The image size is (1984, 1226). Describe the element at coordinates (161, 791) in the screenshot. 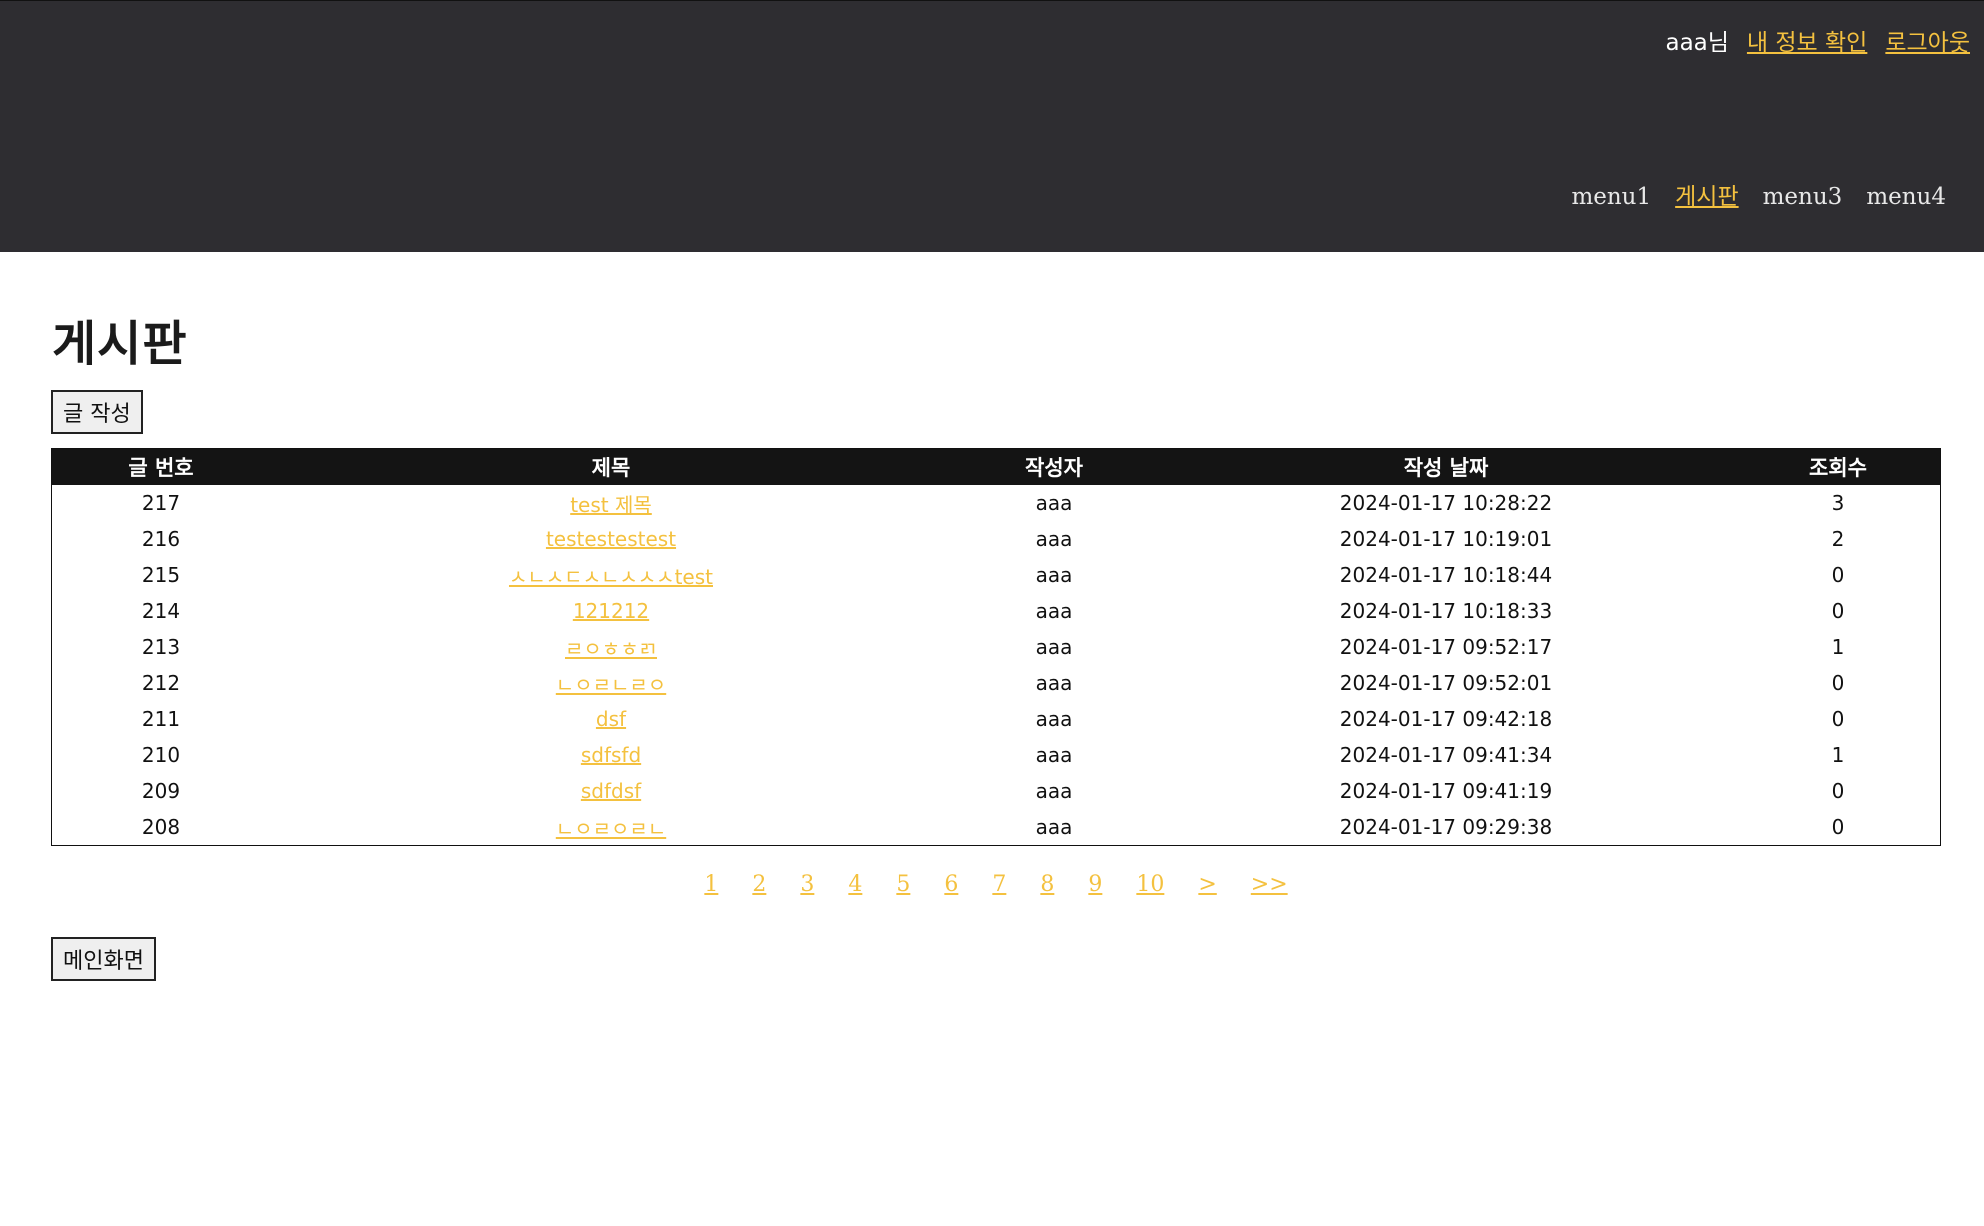

I see `post-no: 209` at that location.